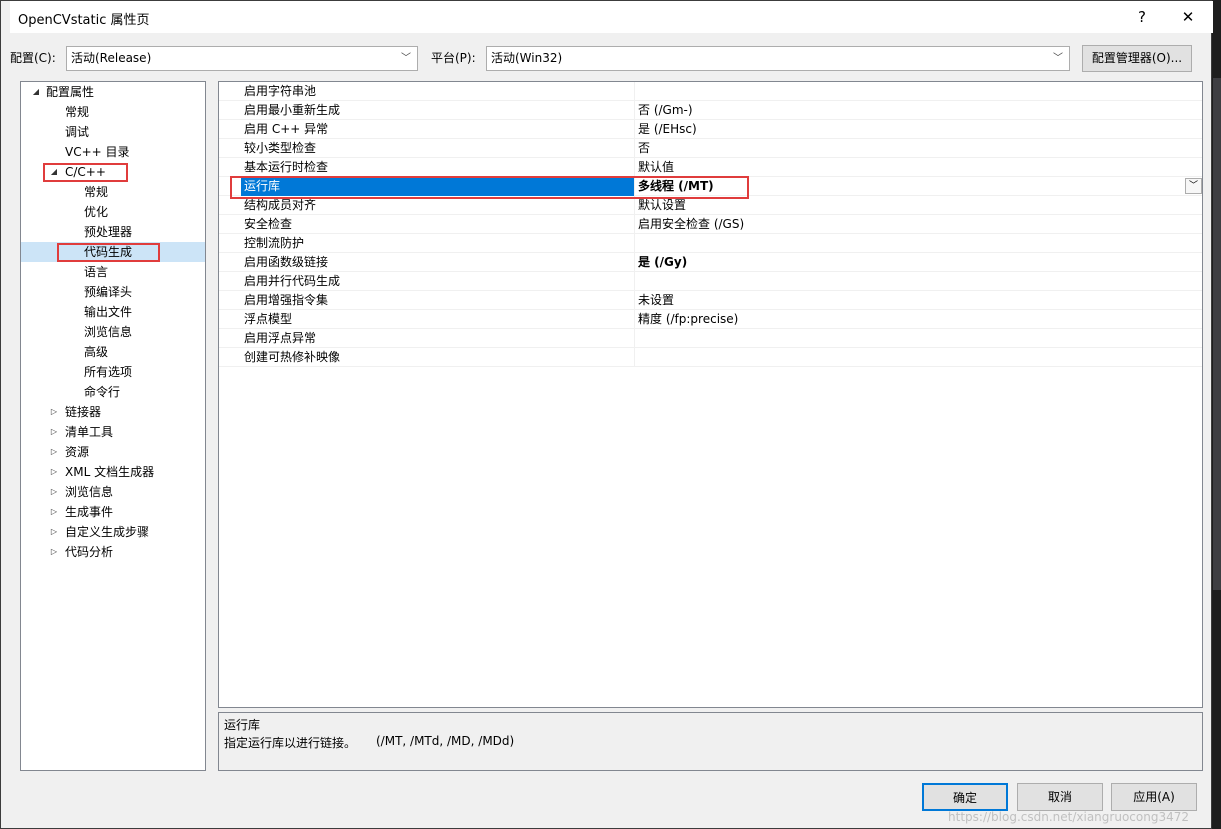  Describe the element at coordinates (710, 300) in the screenshot. I see `property-row: 启用增强指令集 未设置` at that location.